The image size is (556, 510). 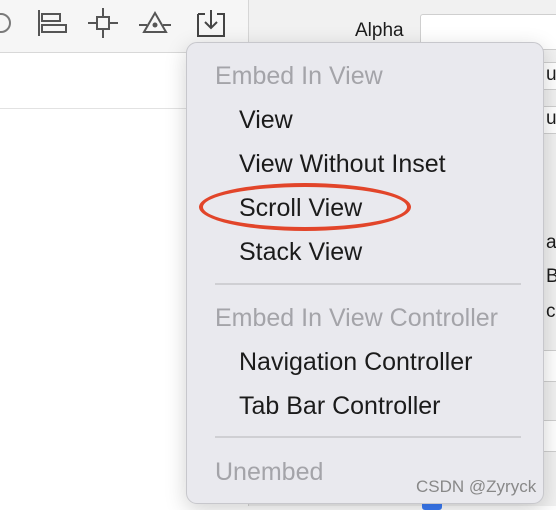 What do you see at coordinates (355, 362) in the screenshot?
I see `menu-item-navigation-controller: Navigation Controller` at bounding box center [355, 362].